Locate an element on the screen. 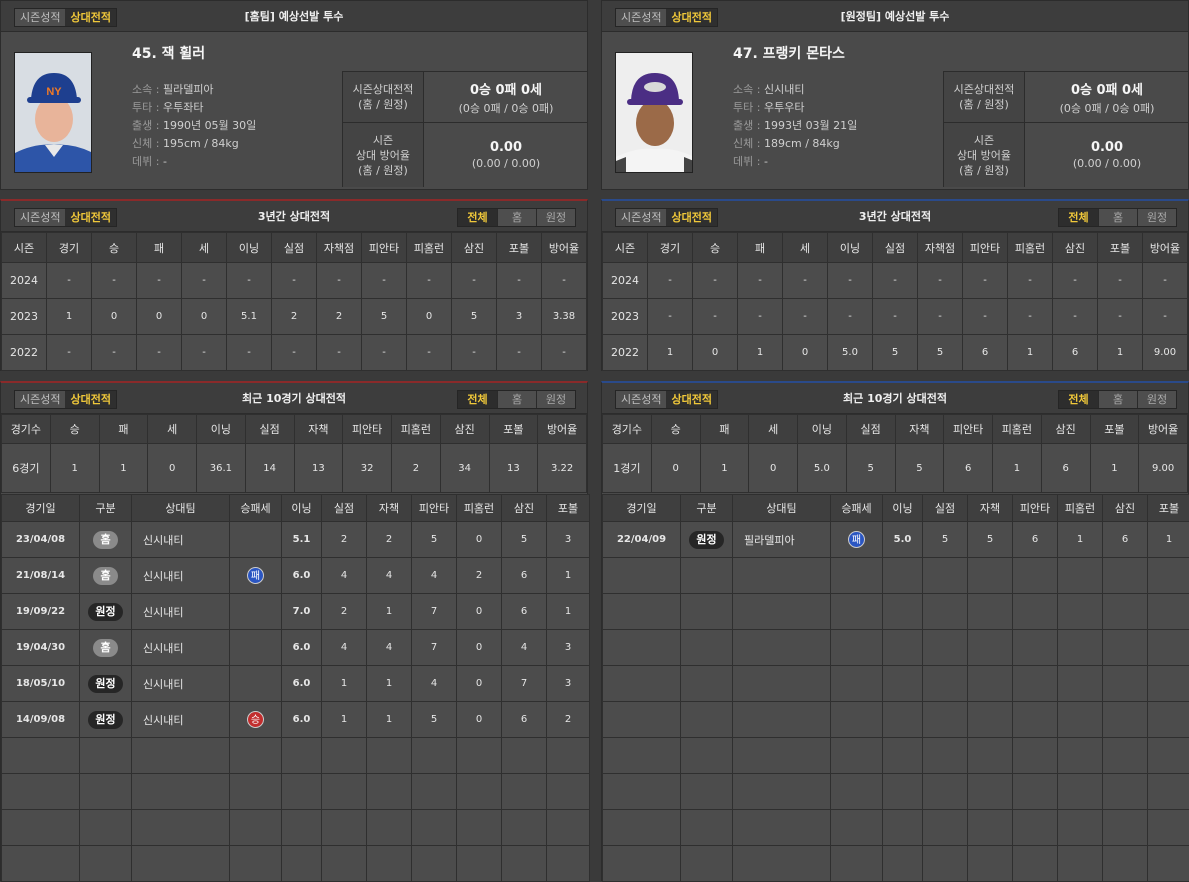 This screenshot has height=882, width=1189. away-recent-filter-home: 홈 is located at coordinates (1117, 399).